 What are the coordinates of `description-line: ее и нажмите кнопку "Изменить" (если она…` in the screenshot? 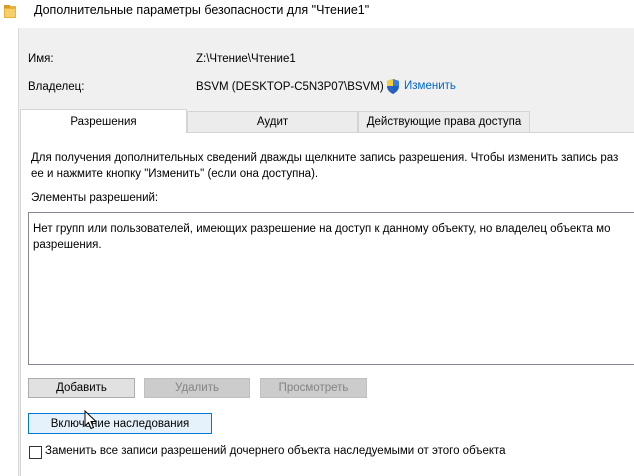 It's located at (175, 174).